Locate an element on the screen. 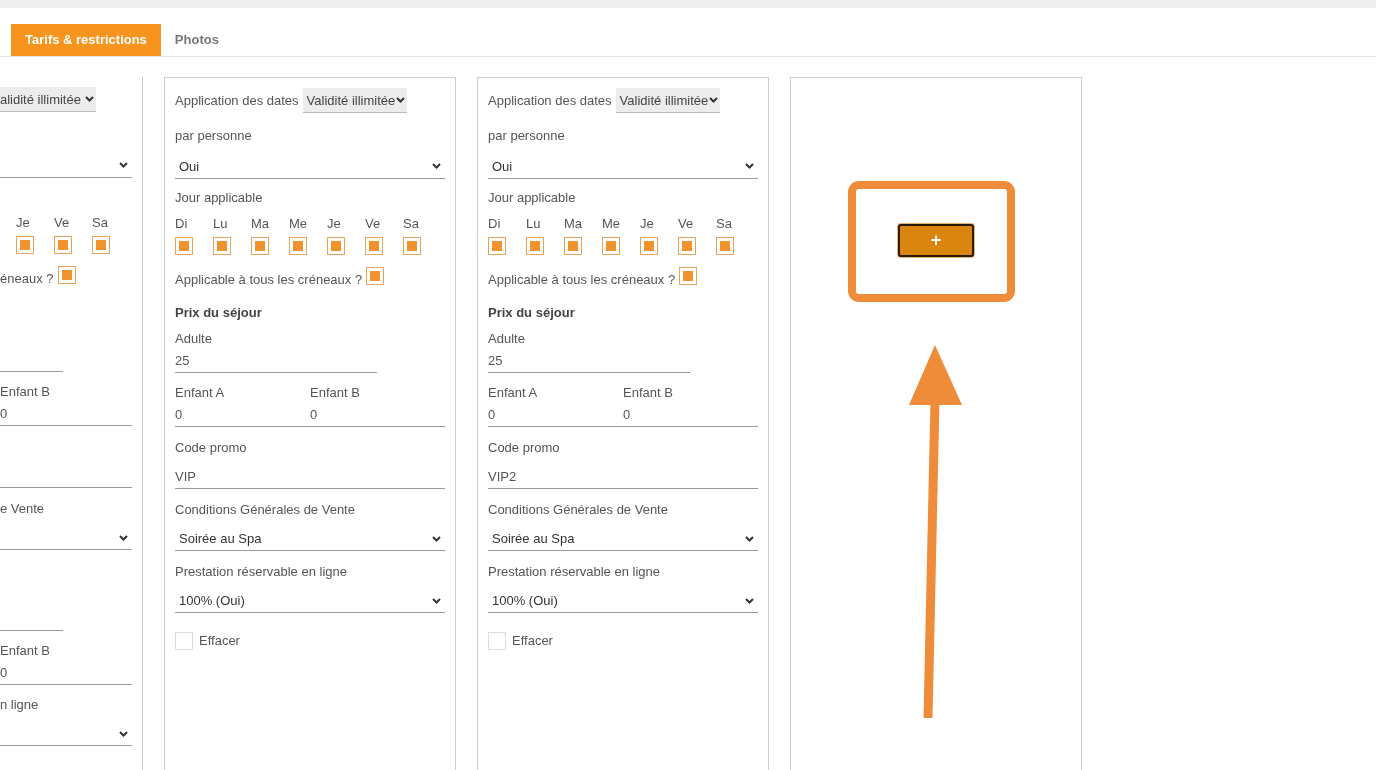  tab: Photos is located at coordinates (196, 40).